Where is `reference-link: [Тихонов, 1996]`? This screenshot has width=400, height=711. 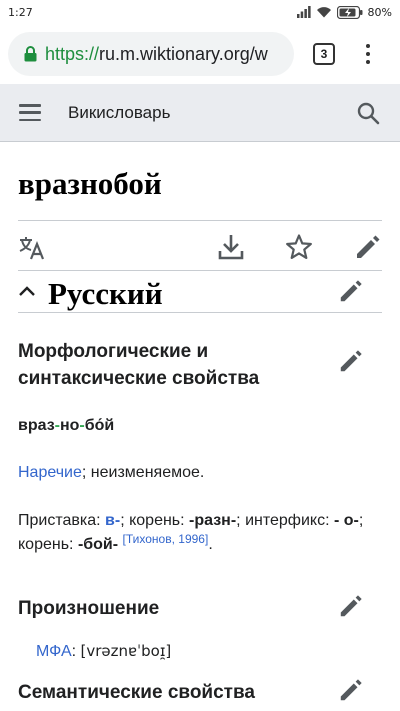 reference-link: [Тихонов, 1996] is located at coordinates (166, 539).